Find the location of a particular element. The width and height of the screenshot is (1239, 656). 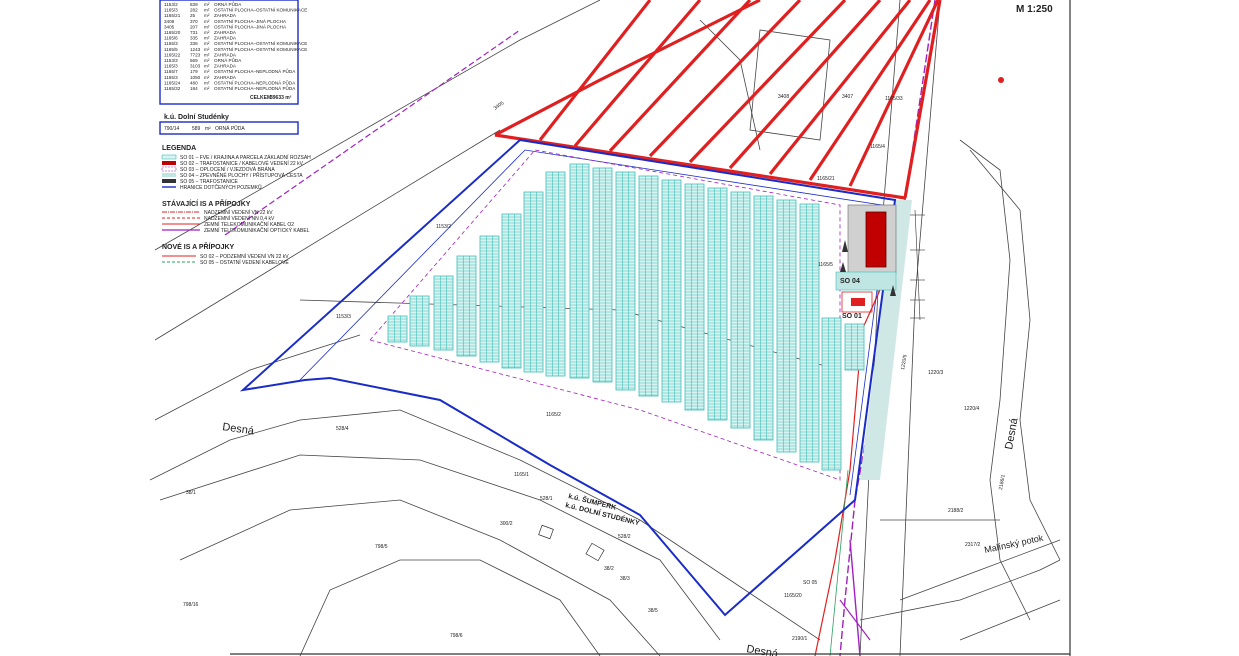

existing-item-3: ZEMNÍ TELEKOMUNIKAČNÍ KABEL O2 is located at coordinates (249, 224).